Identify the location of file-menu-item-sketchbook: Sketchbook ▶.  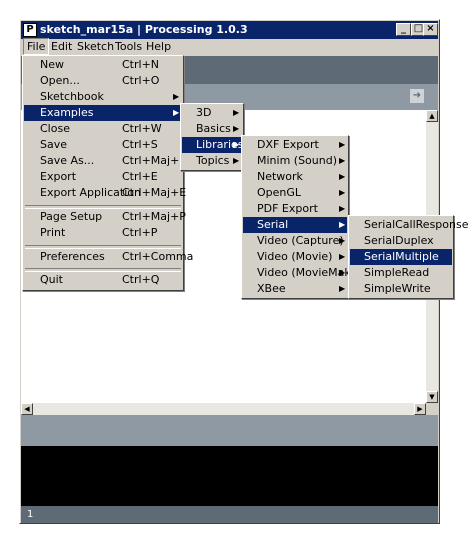
(103, 97).